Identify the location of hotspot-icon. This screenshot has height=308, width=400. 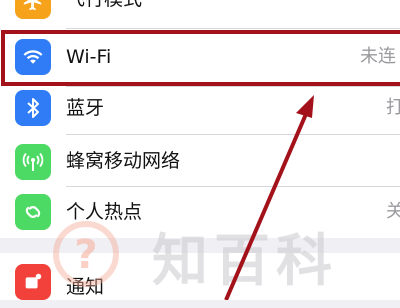
(33, 212).